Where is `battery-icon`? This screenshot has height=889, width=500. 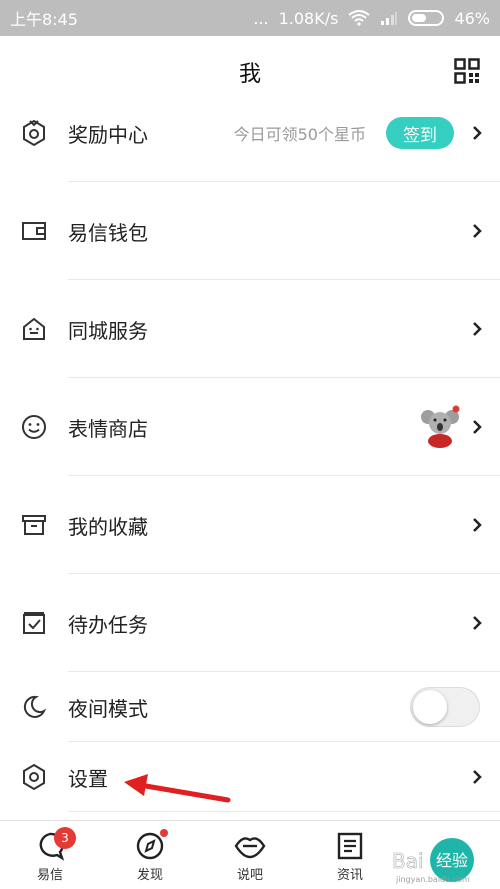 battery-icon is located at coordinates (426, 18).